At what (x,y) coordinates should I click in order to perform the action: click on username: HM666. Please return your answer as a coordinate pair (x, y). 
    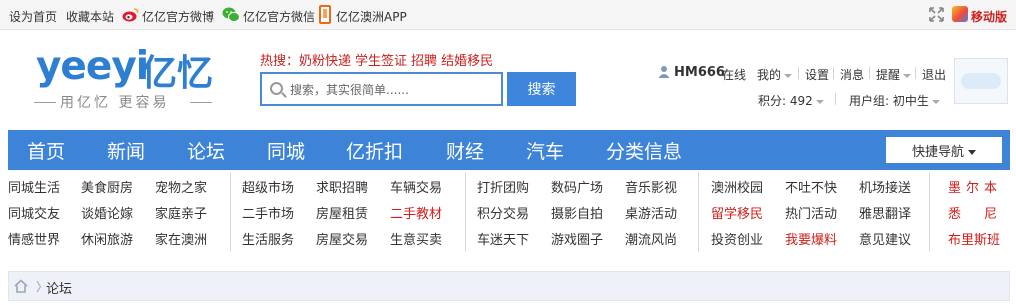
    Looking at the image, I should click on (699, 72).